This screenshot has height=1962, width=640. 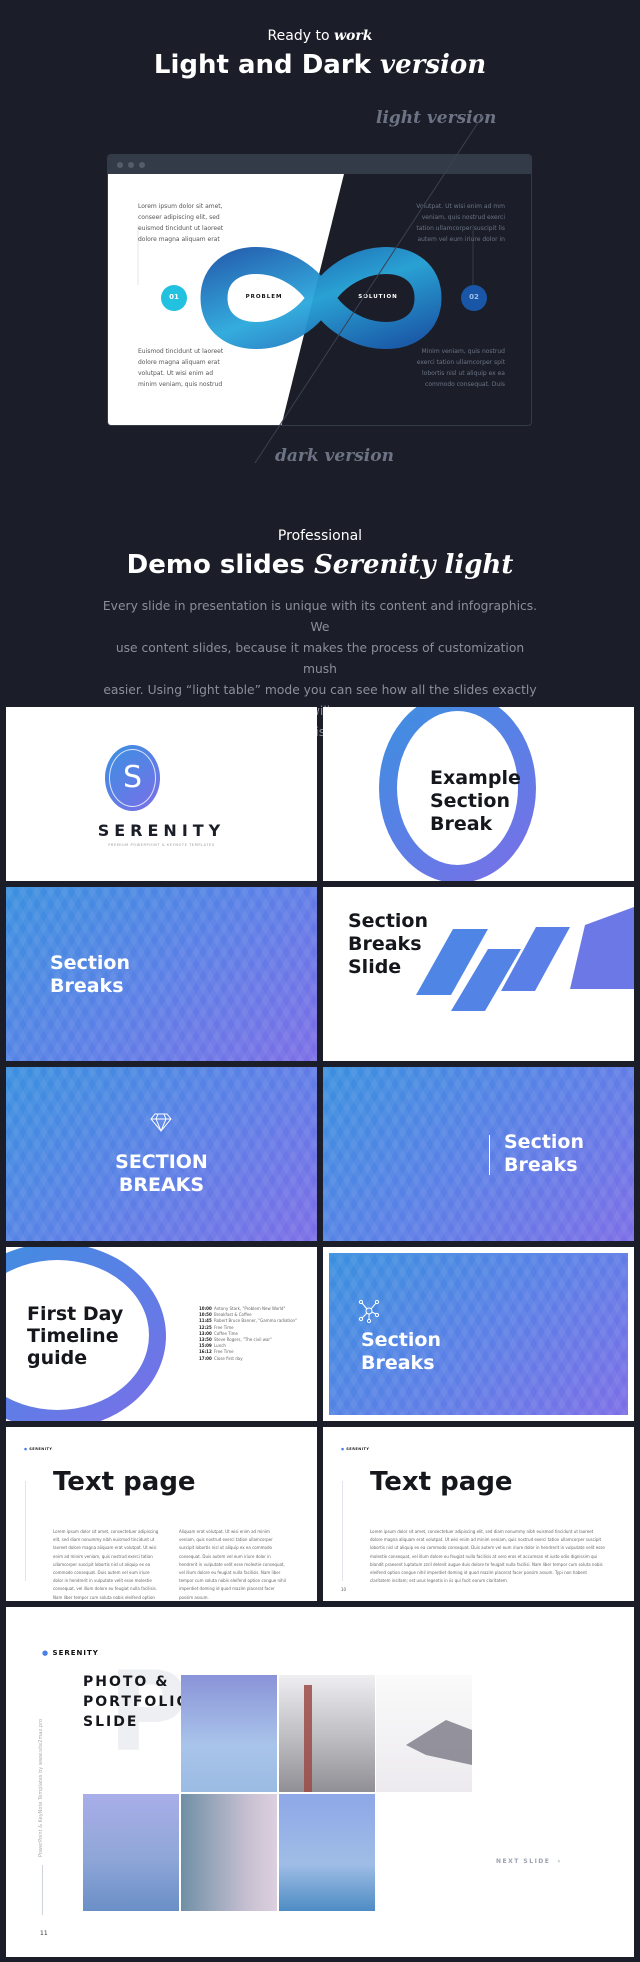 I want to click on next-label: NEXT SLIDE, so click(x=523, y=1861).